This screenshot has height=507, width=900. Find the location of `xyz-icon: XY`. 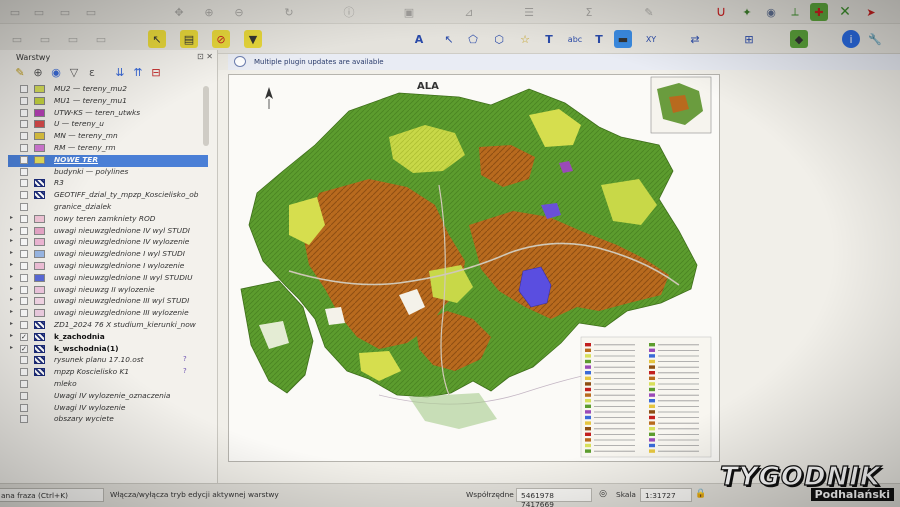

xyz-icon: XY is located at coordinates (651, 39).